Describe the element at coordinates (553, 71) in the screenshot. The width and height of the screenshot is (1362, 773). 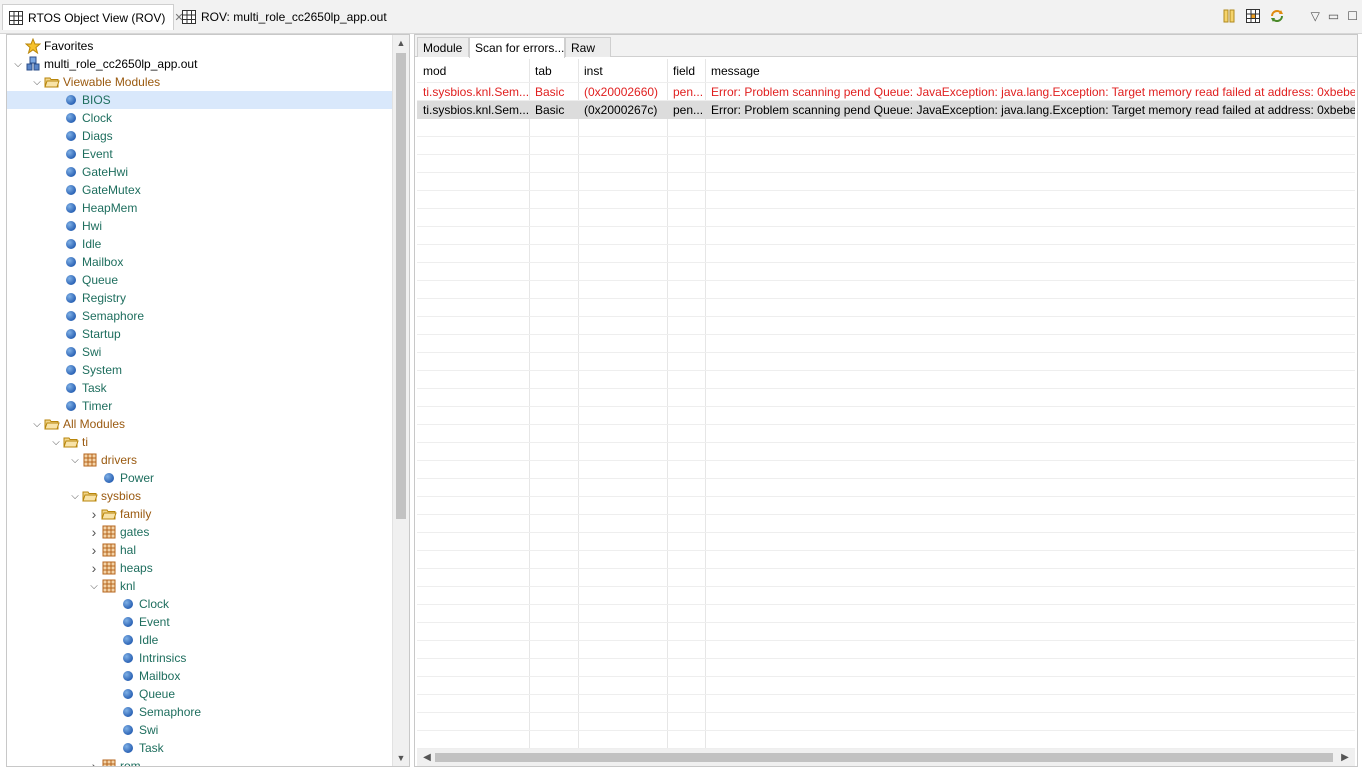
I see `column-header-tab: tab` at that location.